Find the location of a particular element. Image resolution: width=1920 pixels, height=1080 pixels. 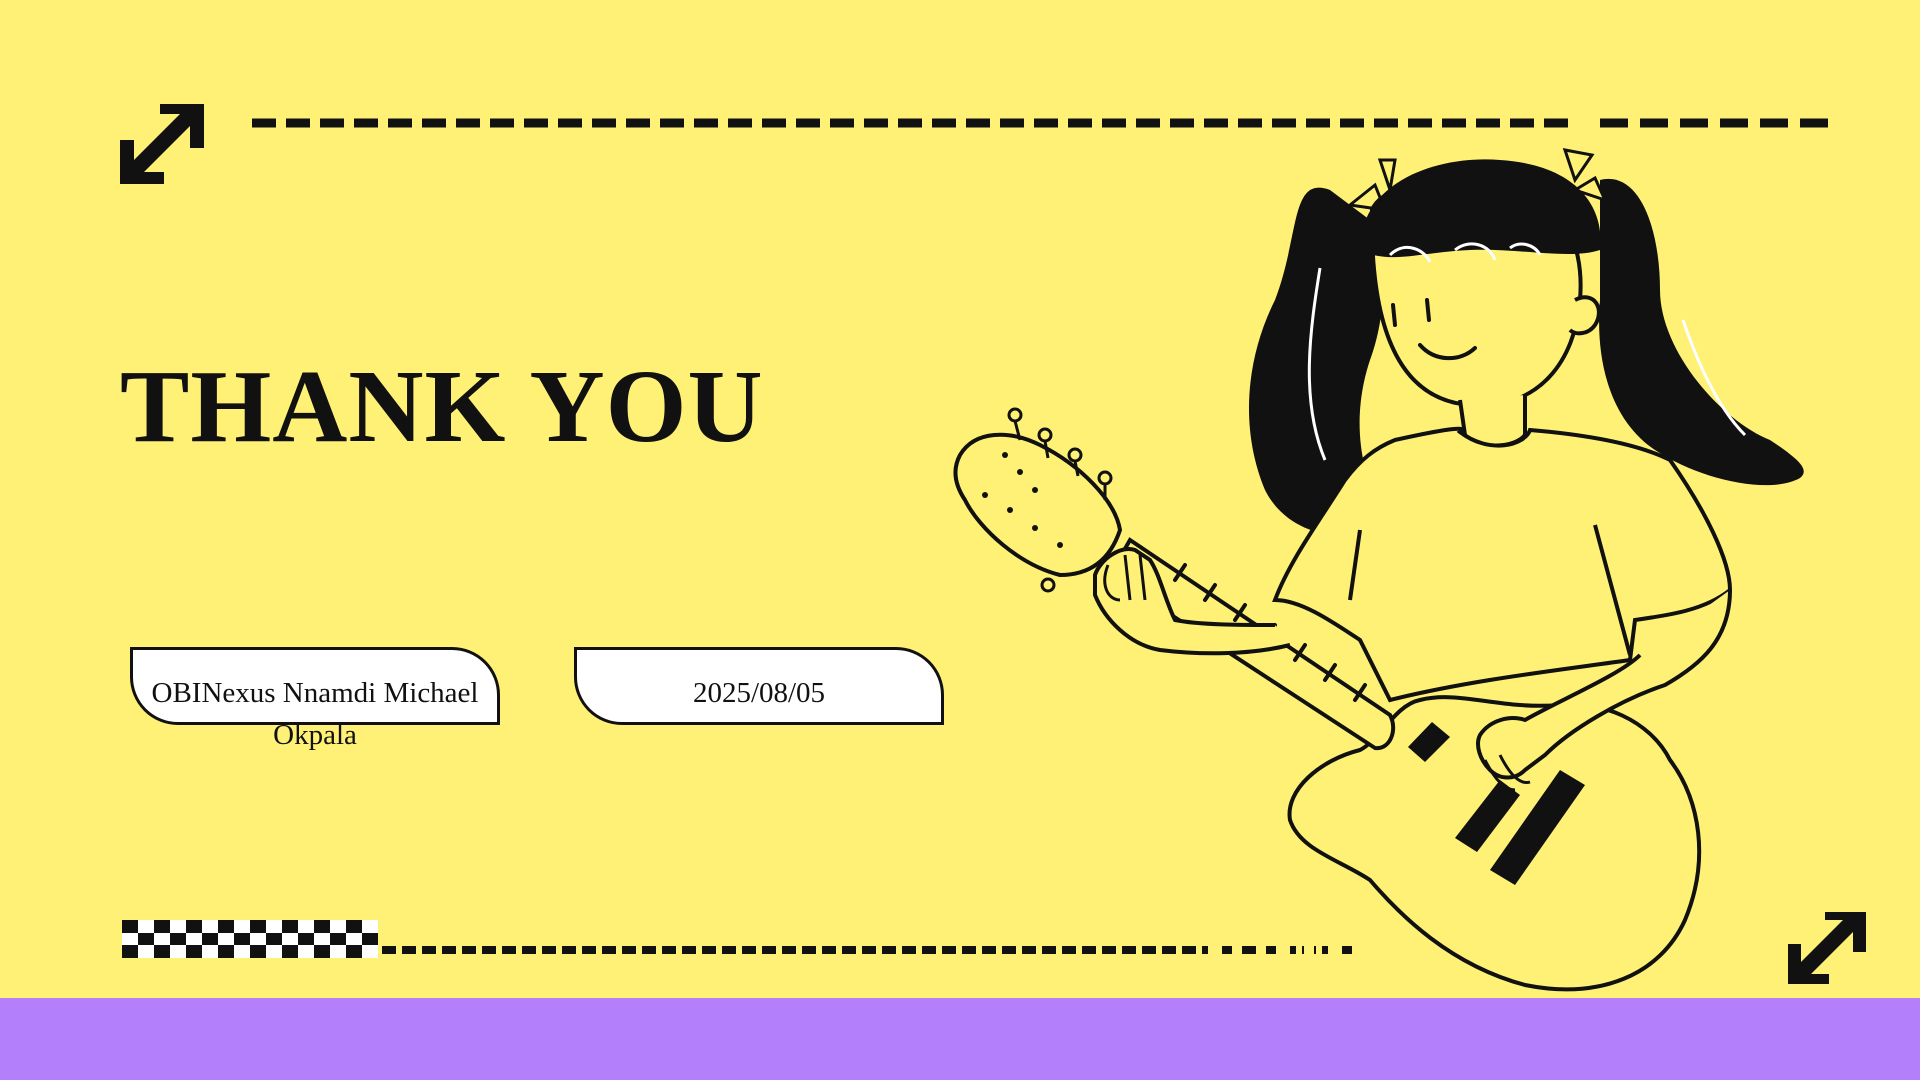

checkered-strip is located at coordinates (250, 939).